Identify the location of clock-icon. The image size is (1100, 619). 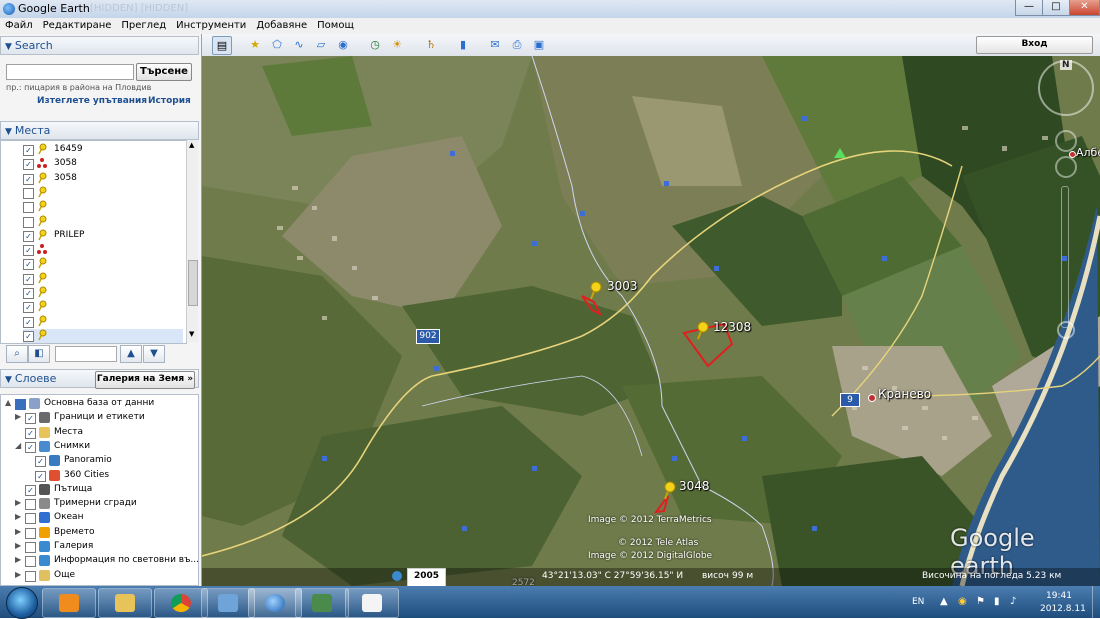
(397, 576).